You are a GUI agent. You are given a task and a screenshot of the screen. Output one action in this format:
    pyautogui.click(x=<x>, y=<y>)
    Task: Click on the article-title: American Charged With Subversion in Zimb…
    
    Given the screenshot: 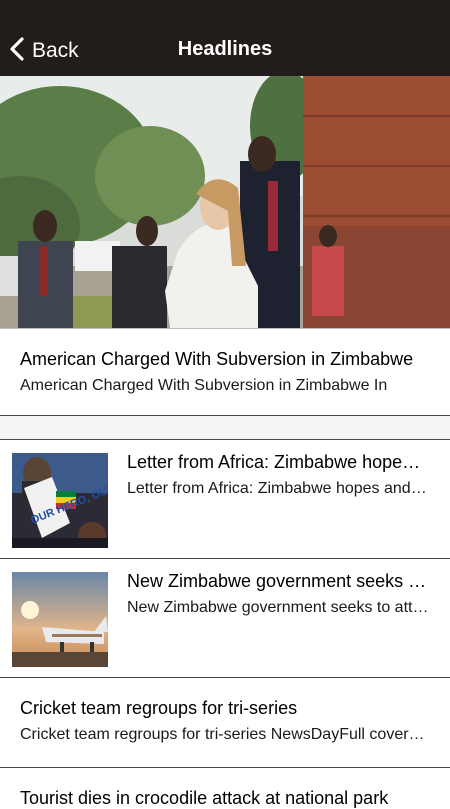 What is the action you would take?
    pyautogui.click(x=217, y=359)
    